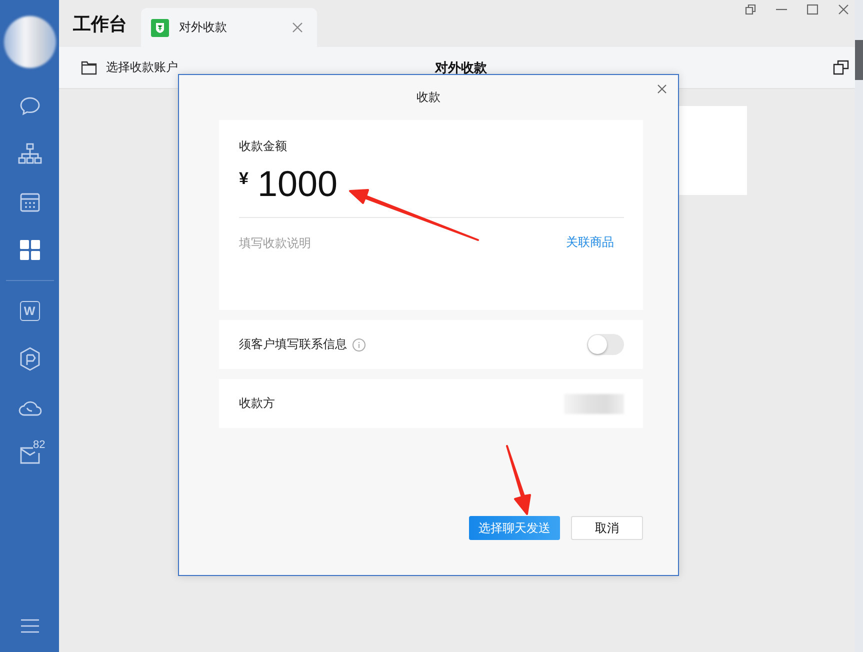 This screenshot has height=652, width=863. I want to click on chat-bubble-icon, so click(29, 106).